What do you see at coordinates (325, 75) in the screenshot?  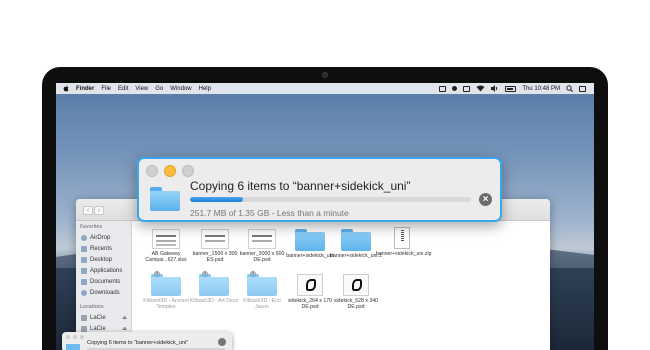 I see `camera` at bounding box center [325, 75].